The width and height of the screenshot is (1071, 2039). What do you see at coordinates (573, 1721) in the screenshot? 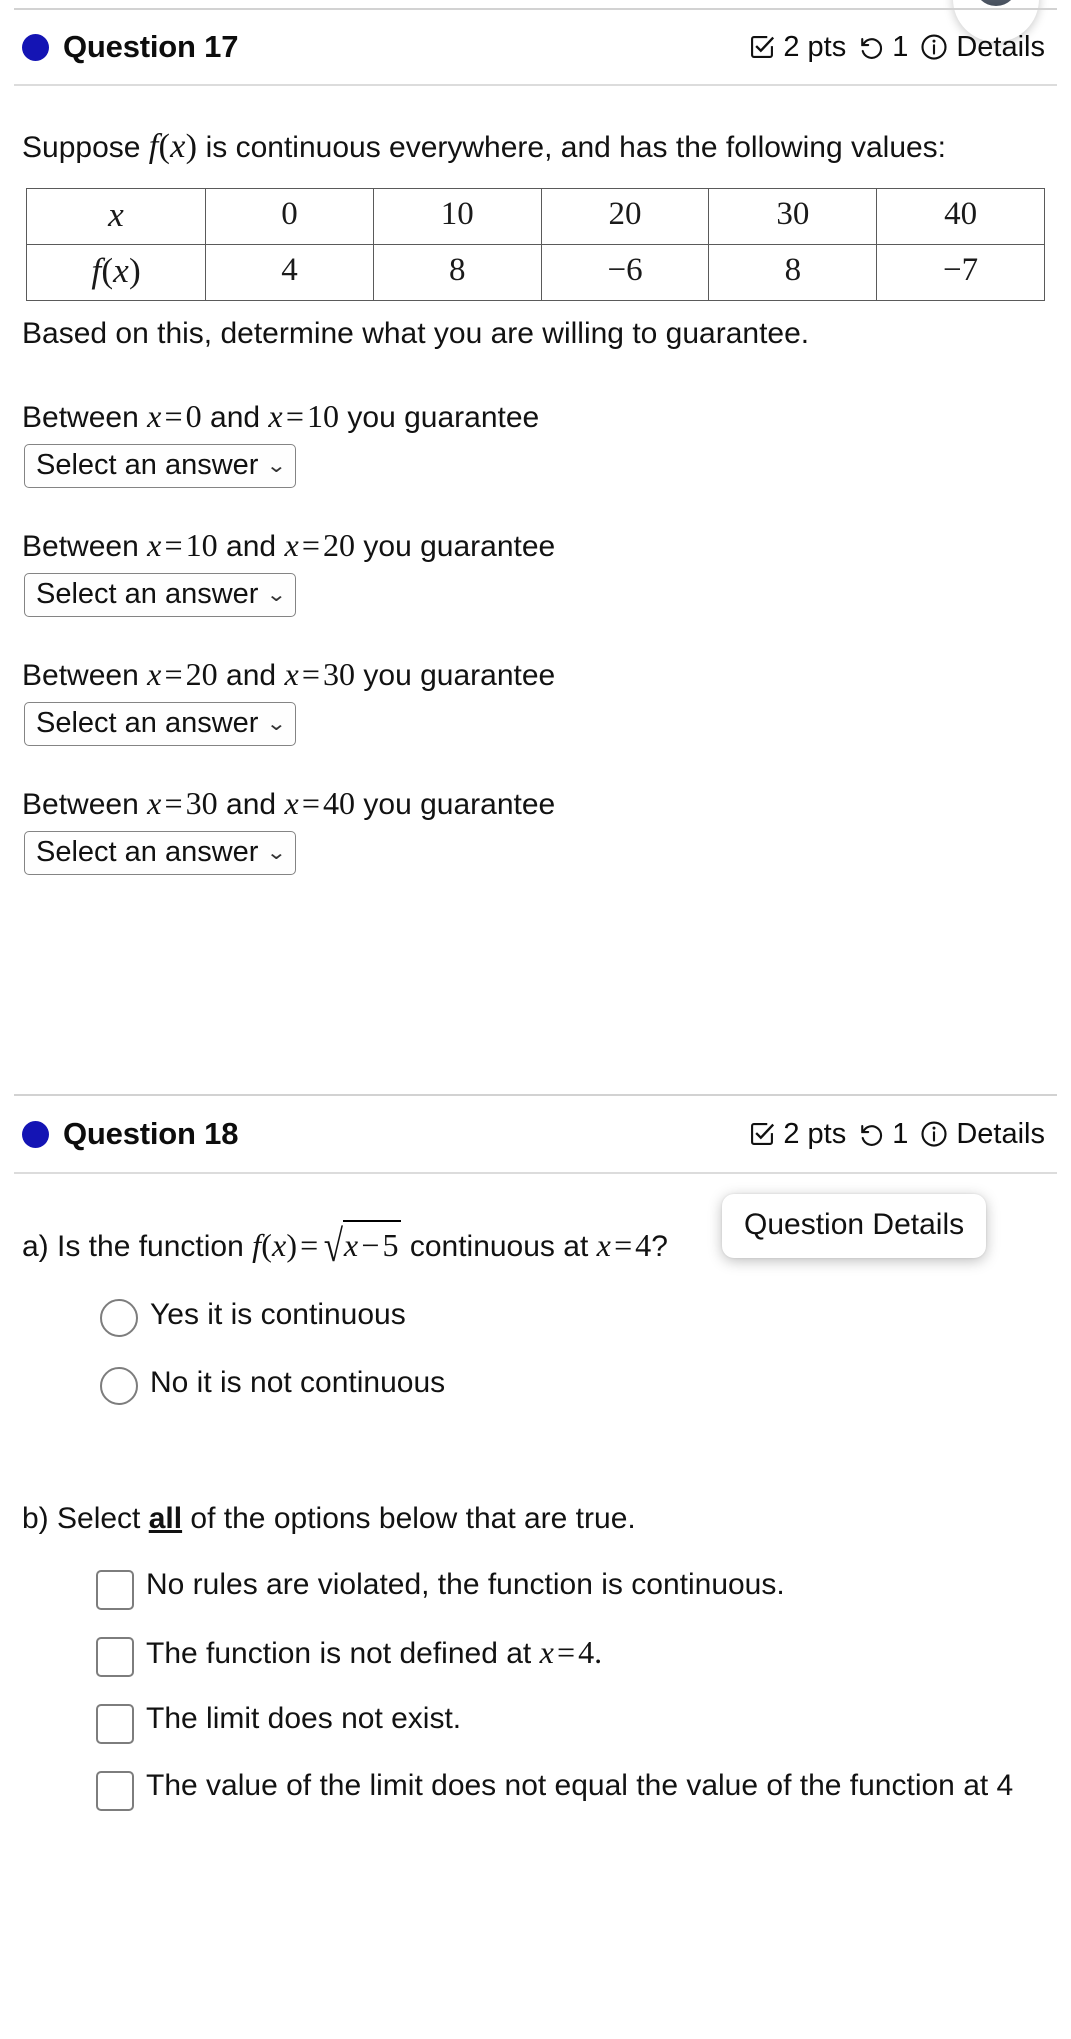
I see `checkbox-option-3: The limit does not exist.` at bounding box center [573, 1721].